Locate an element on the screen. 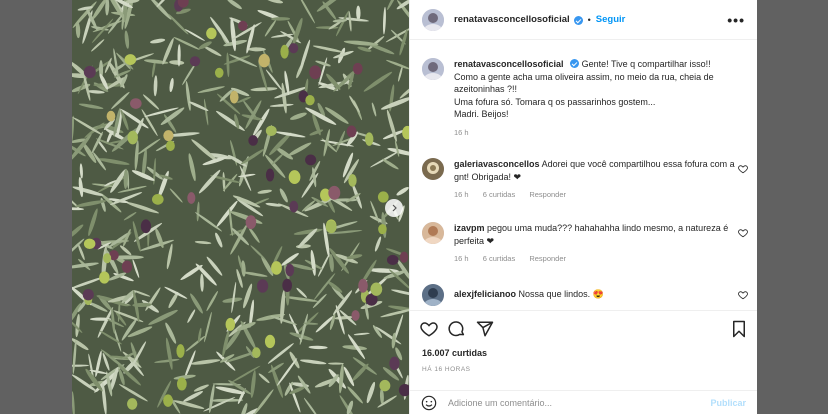 This screenshot has width=828, height=414. caption-line-1: Gente! Tive q compartilhar isso!! is located at coordinates (646, 64).